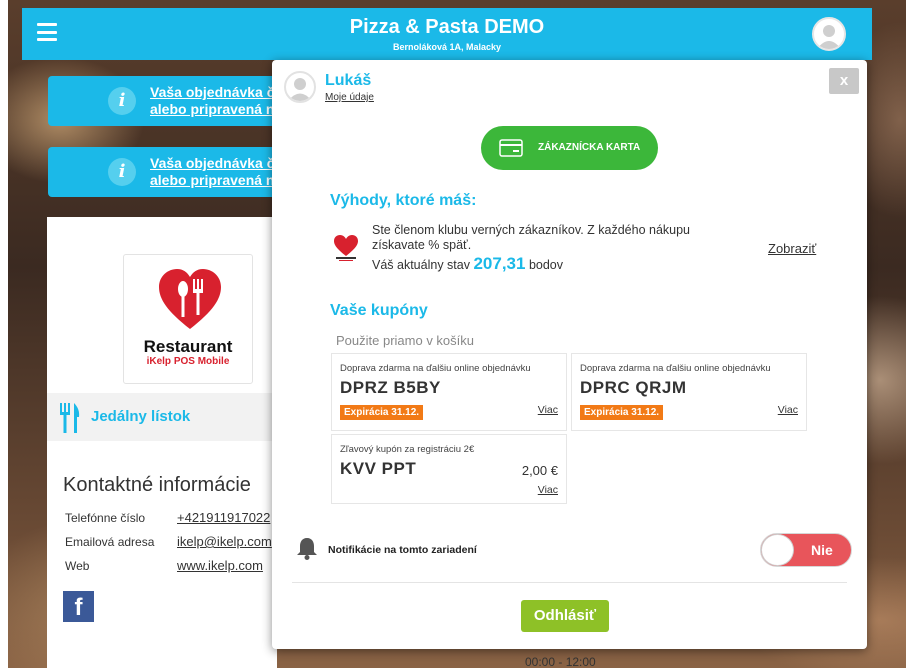 This screenshot has width=920, height=668. What do you see at coordinates (346, 248) in the screenshot?
I see `loyalty-logo-icon` at bounding box center [346, 248].